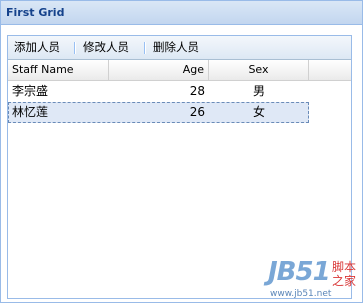 Image resolution: width=363 pixels, height=303 pixels. I want to click on delete-staff-button: 删除人员, so click(176, 47).